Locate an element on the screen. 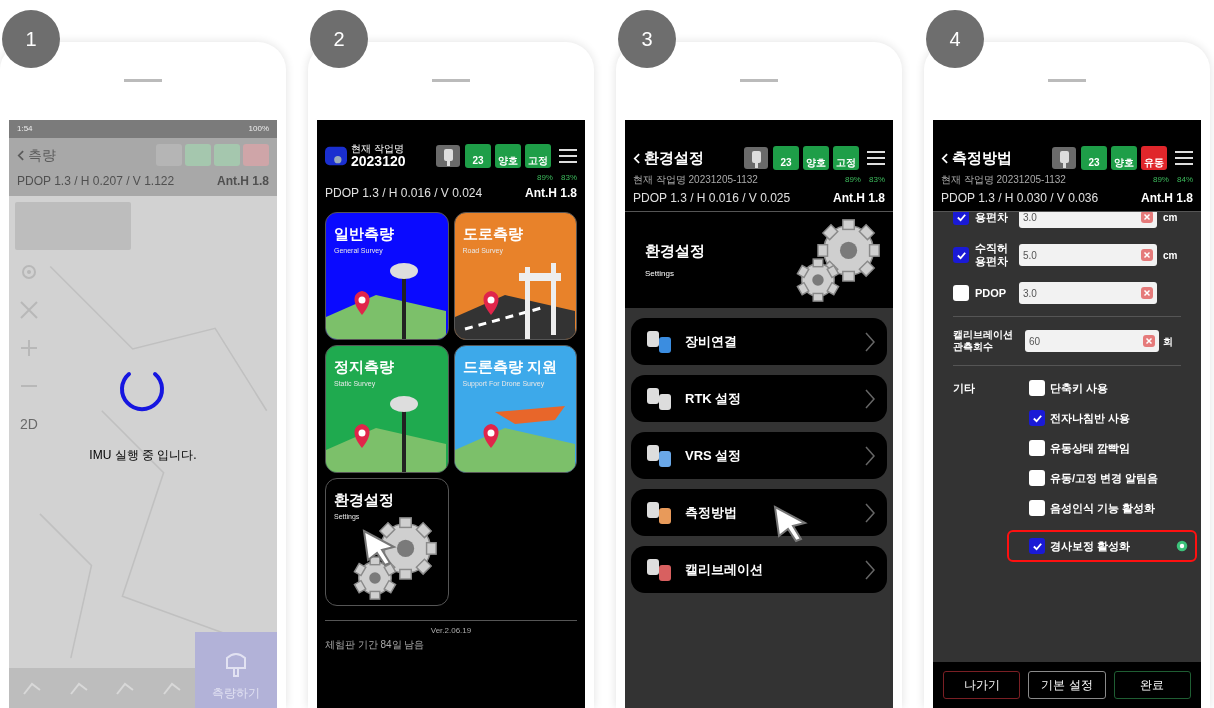 The width and height of the screenshot is (1214, 708). clock-time: 1:54 is located at coordinates (25, 129).